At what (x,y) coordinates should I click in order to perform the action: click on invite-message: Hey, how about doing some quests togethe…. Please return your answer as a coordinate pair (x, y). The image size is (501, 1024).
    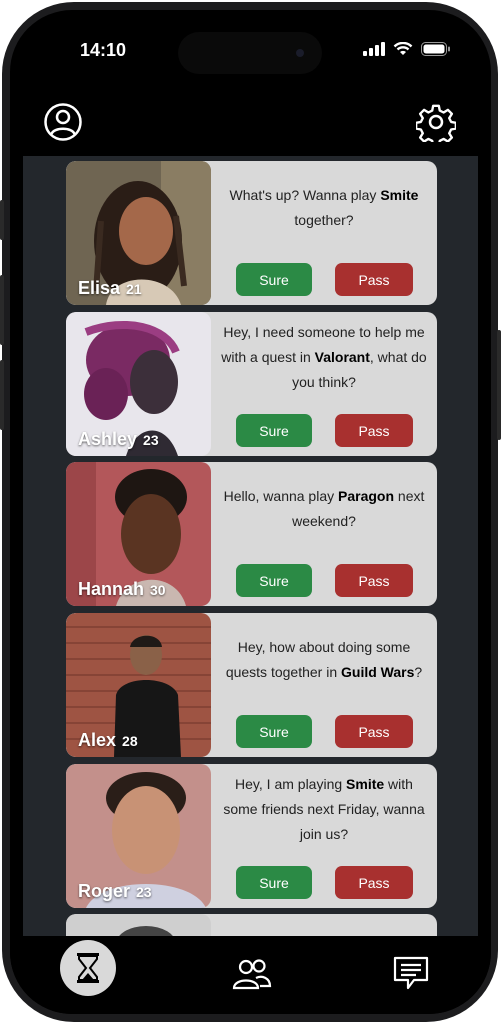
    Looking at the image, I should click on (324, 659).